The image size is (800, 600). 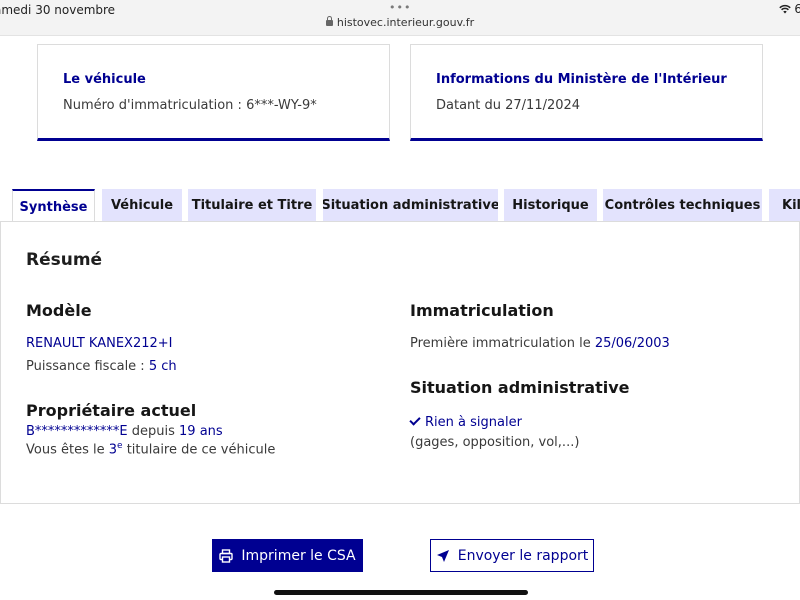 I want to click on print-csa-button: Imprimer le CSA, so click(x=287, y=555).